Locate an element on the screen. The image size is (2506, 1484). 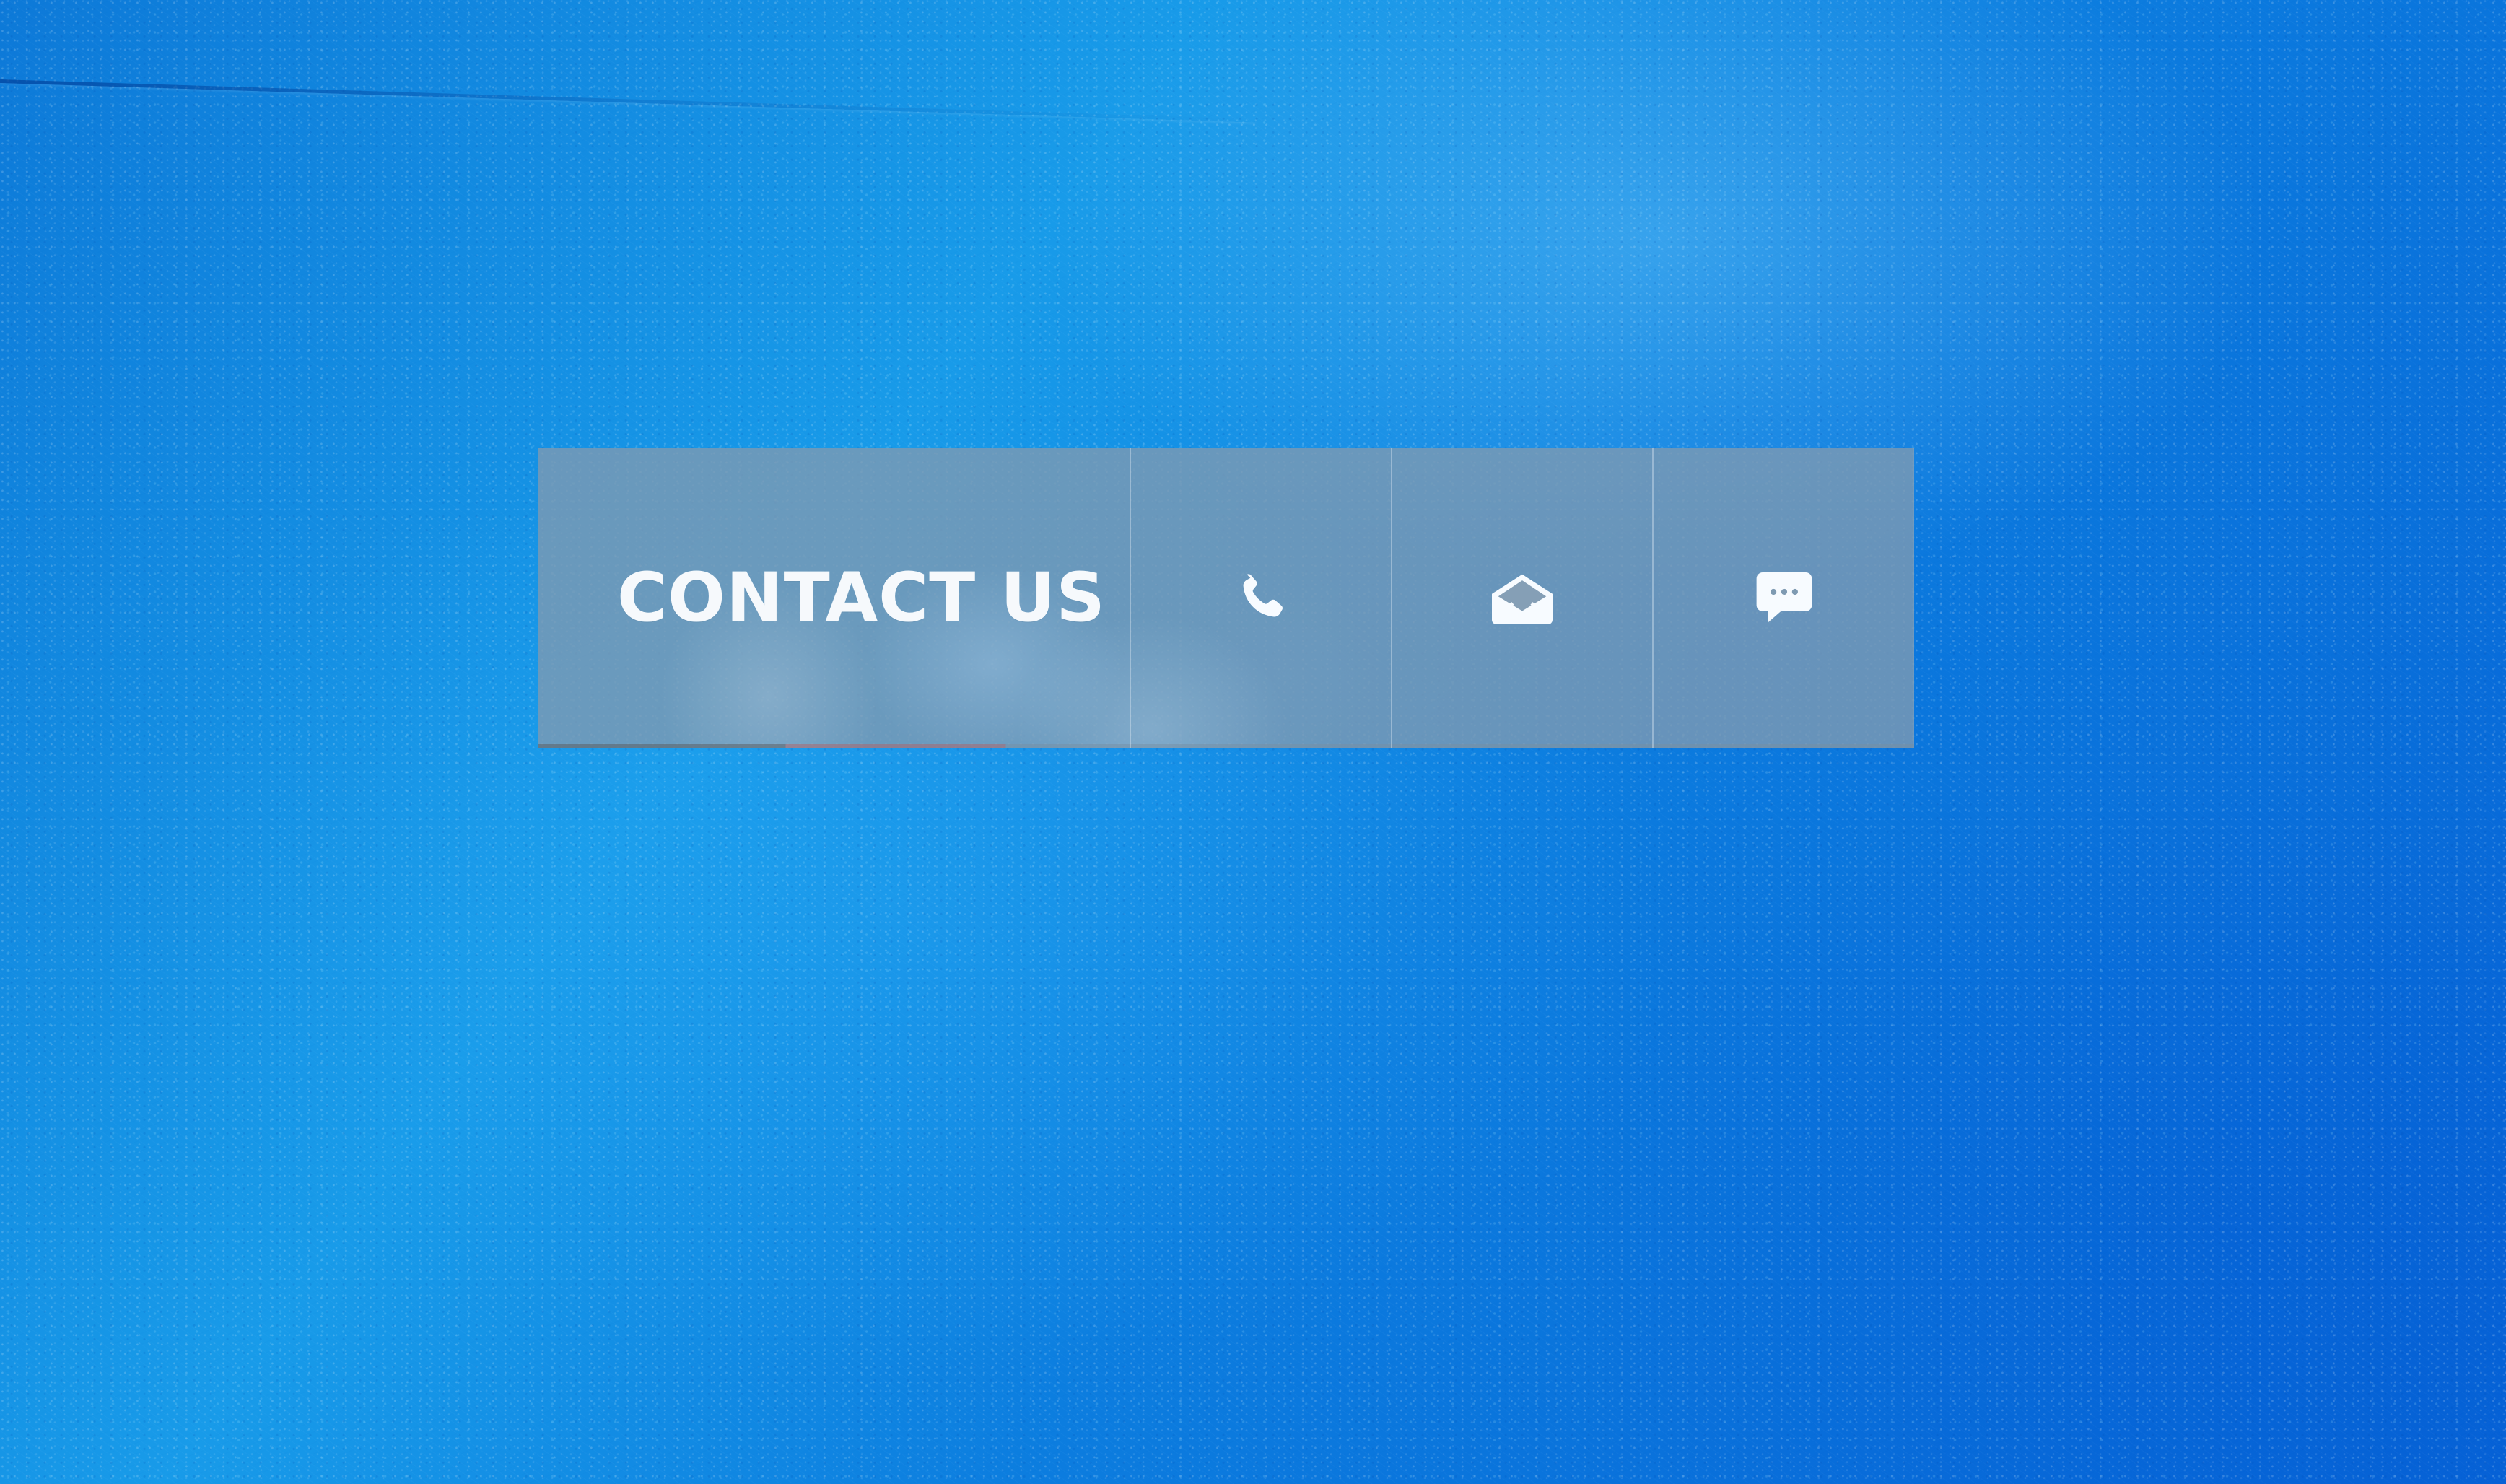
contact-us-label: CONTACT US is located at coordinates (862, 598).